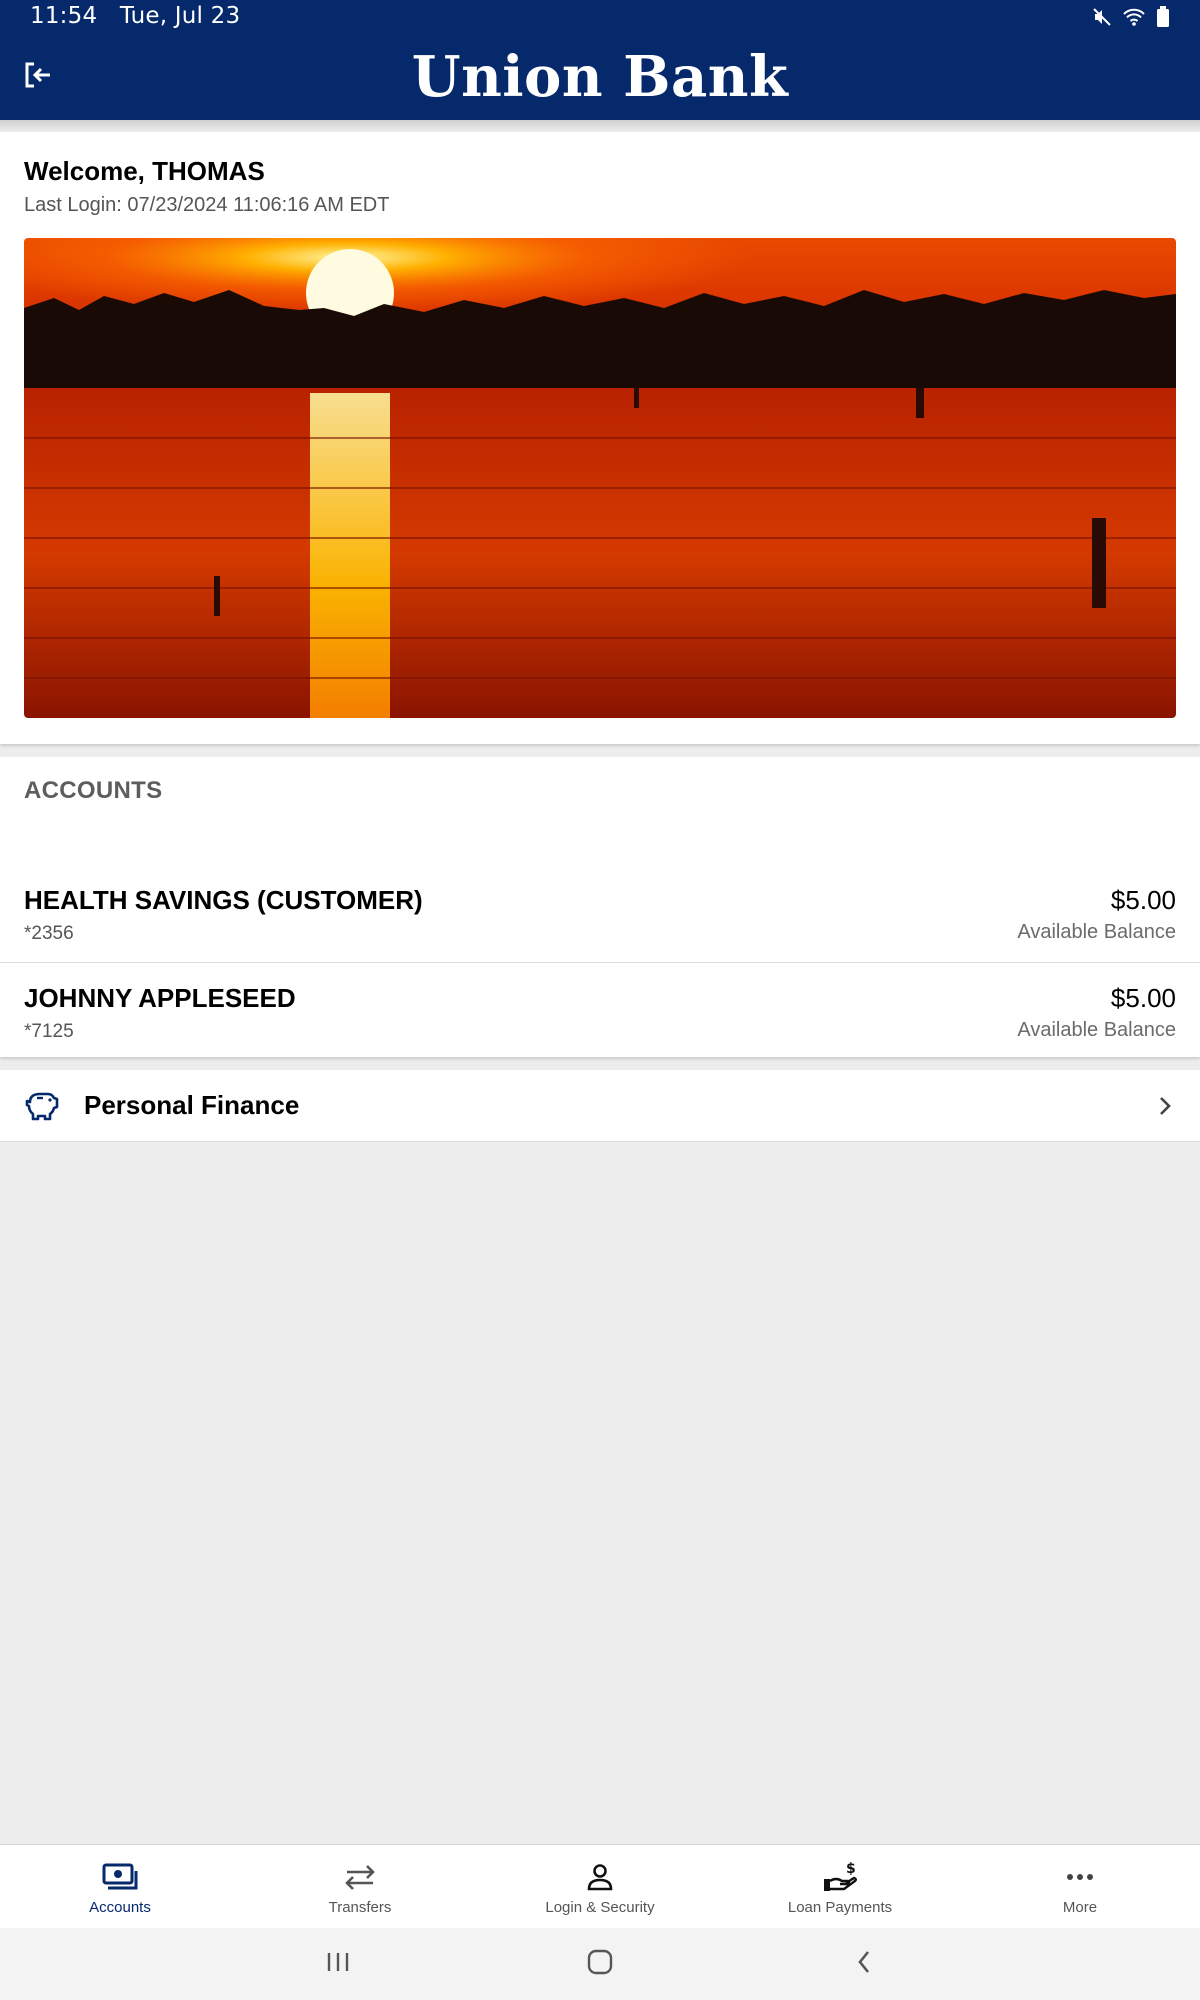 This screenshot has width=1200, height=2000. I want to click on app-header: Union Bank, so click(600, 77).